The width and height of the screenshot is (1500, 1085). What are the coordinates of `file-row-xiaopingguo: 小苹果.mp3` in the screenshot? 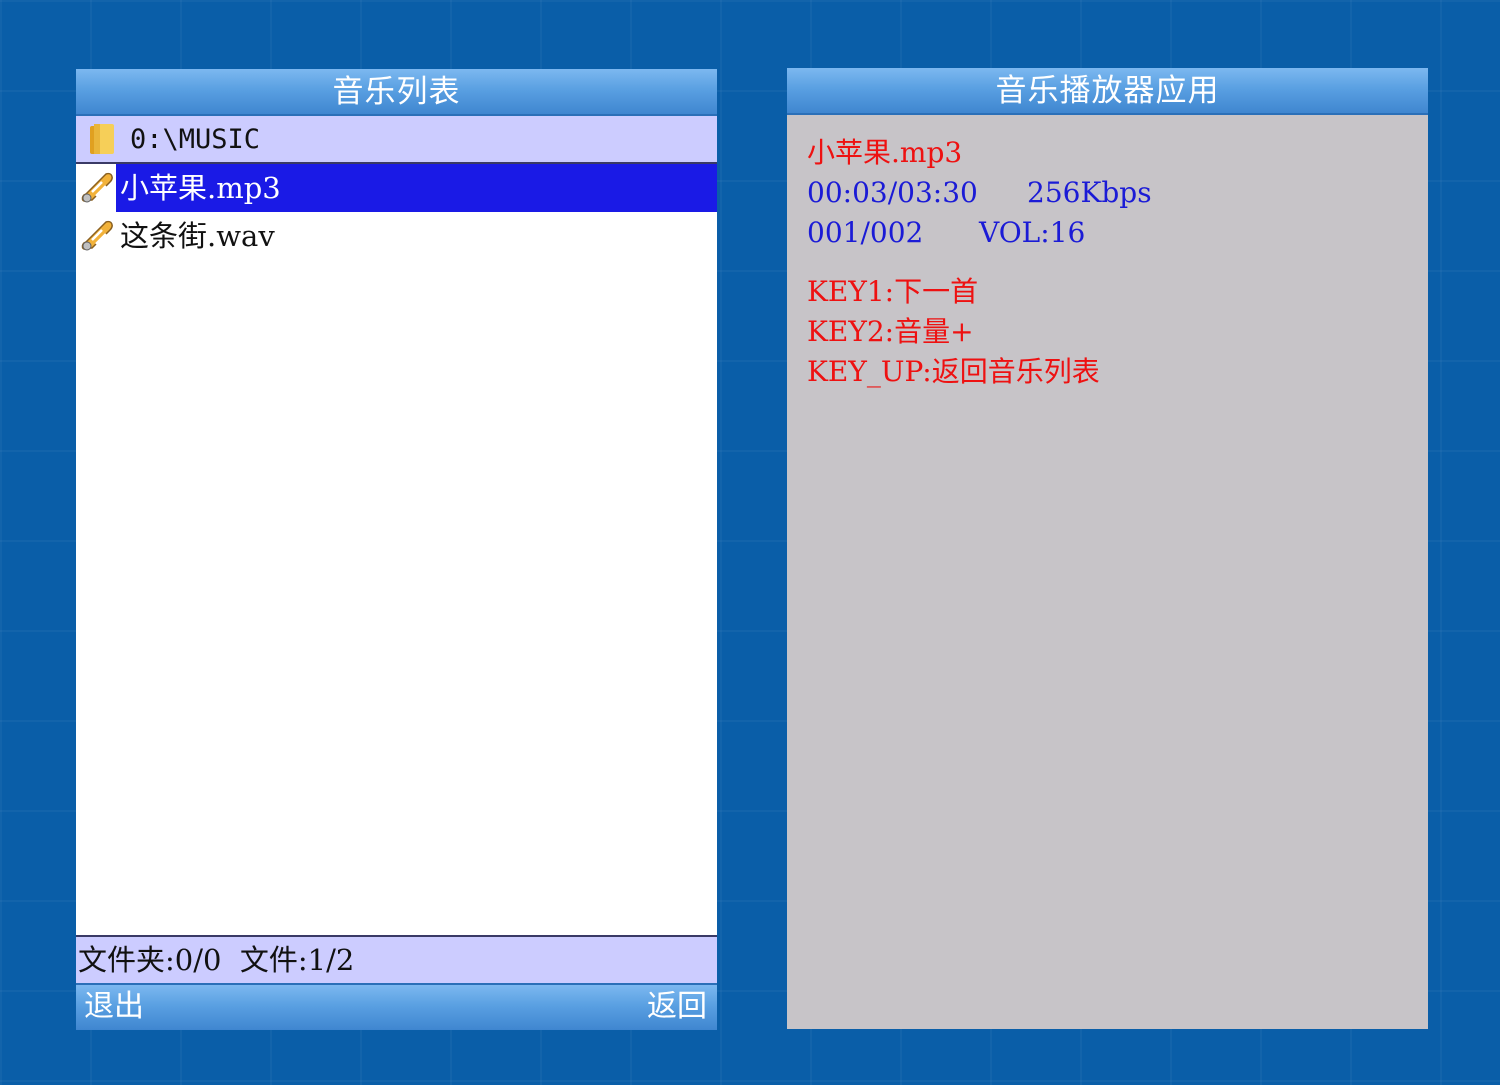 It's located at (396, 188).